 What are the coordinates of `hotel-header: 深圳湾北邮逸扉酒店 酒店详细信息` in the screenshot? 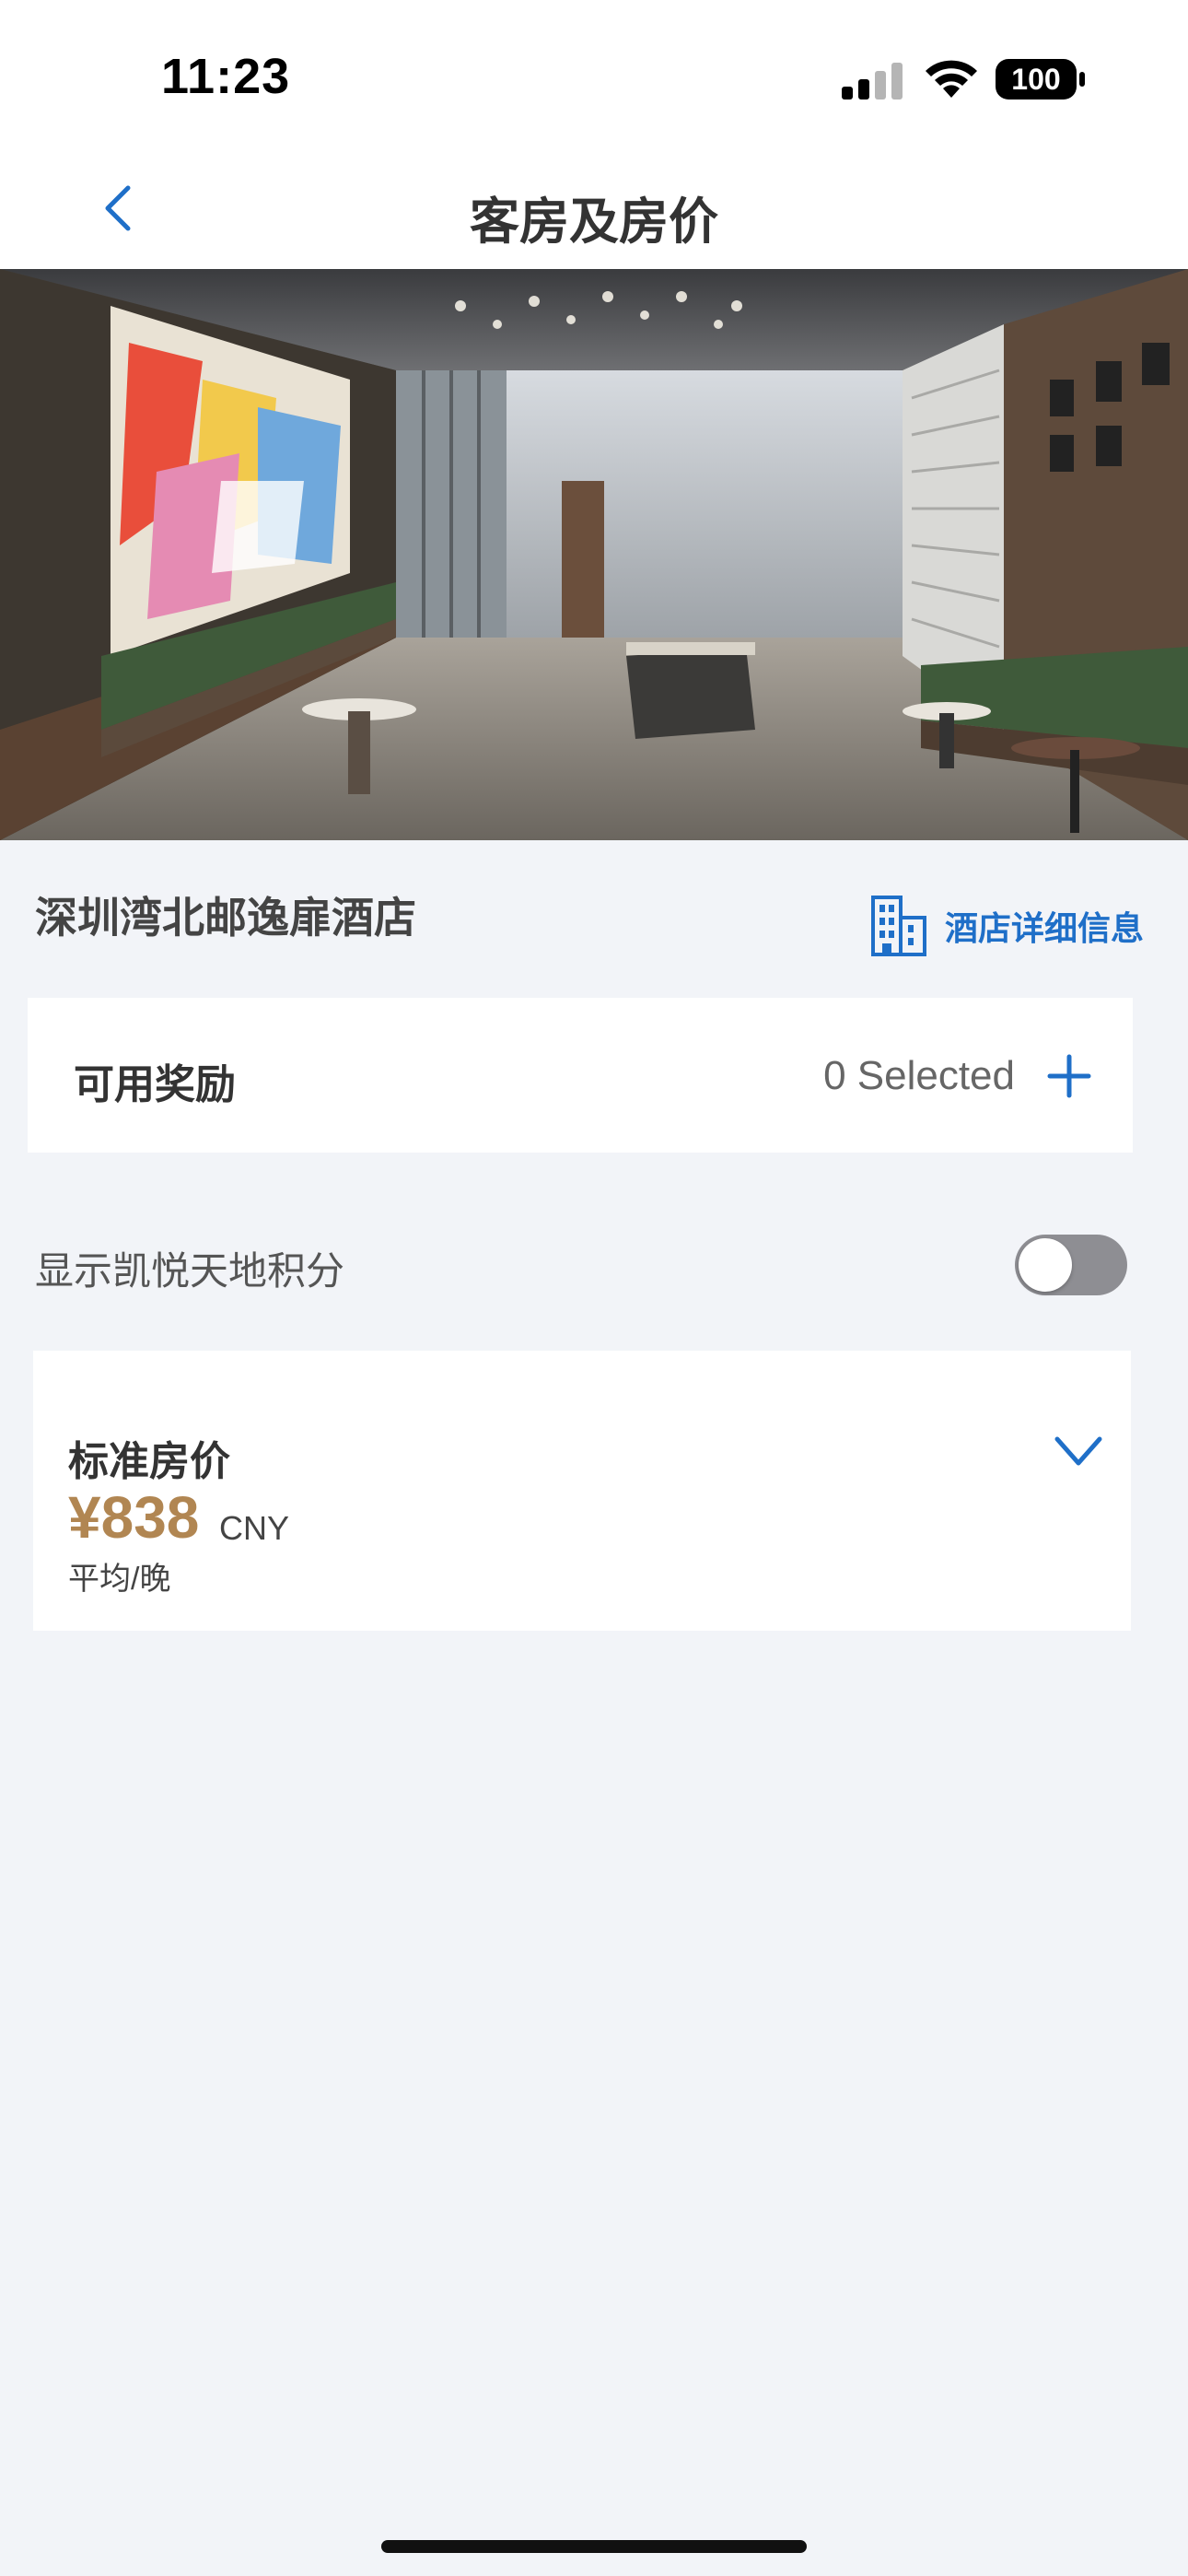 It's located at (594, 918).